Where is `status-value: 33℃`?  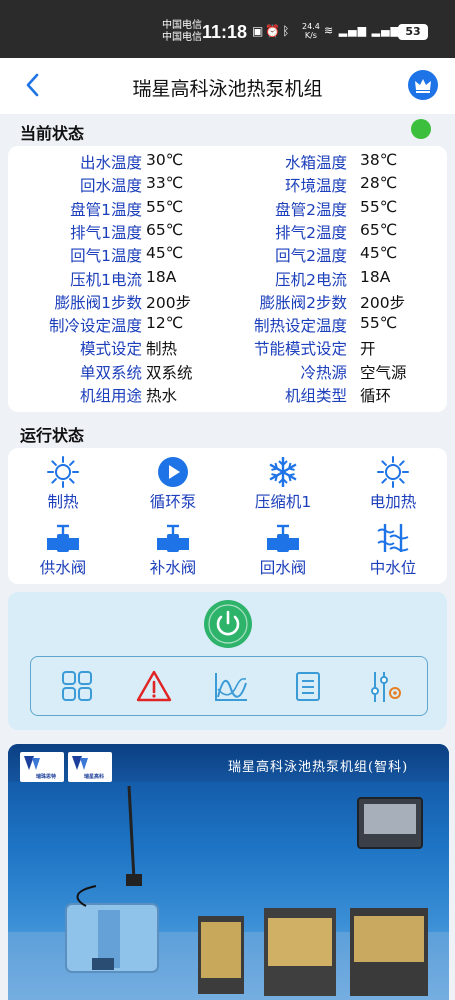
status-value: 33℃ is located at coordinates (165, 183).